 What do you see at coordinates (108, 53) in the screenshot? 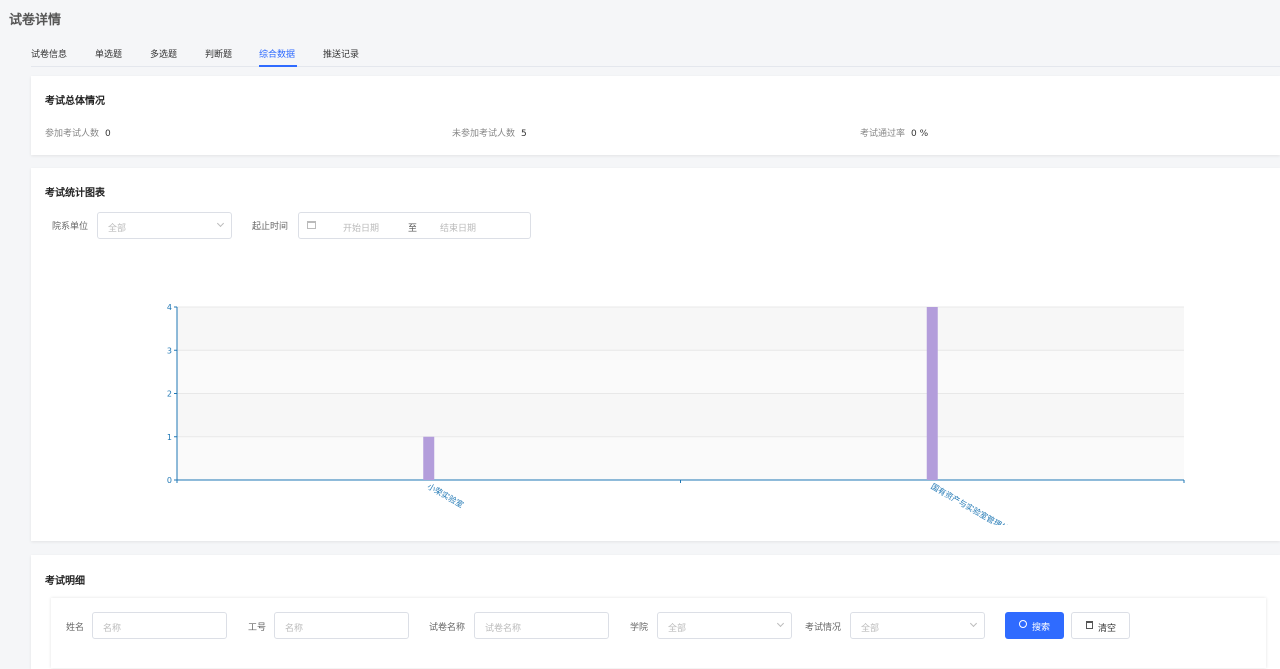
I see `tab-single-choice: 单选题` at bounding box center [108, 53].